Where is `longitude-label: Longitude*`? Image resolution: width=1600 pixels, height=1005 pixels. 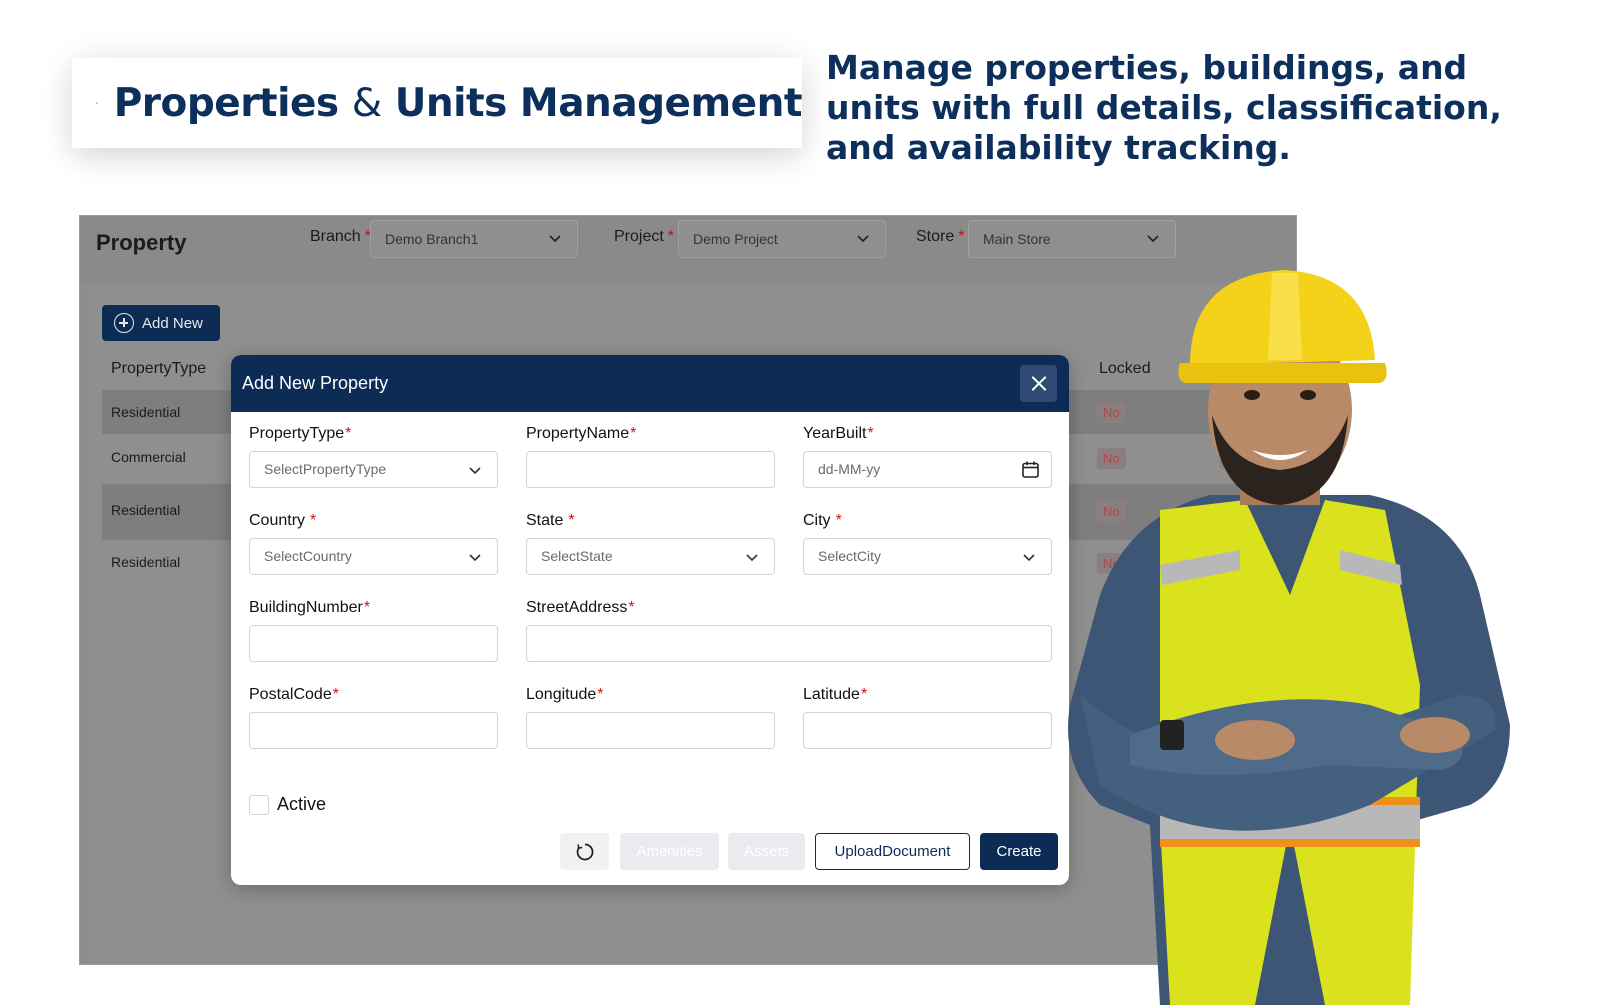 longitude-label: Longitude* is located at coordinates (565, 694).